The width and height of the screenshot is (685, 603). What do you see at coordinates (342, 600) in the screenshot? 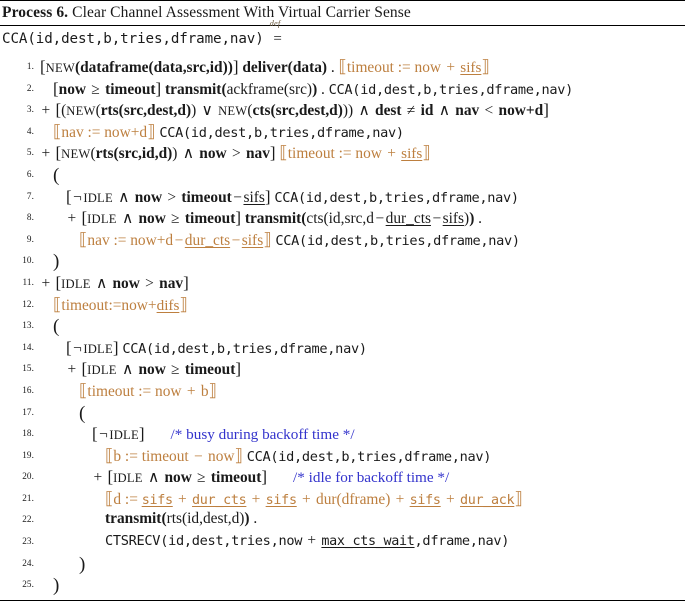
I see `figure-bottom-rule` at bounding box center [342, 600].